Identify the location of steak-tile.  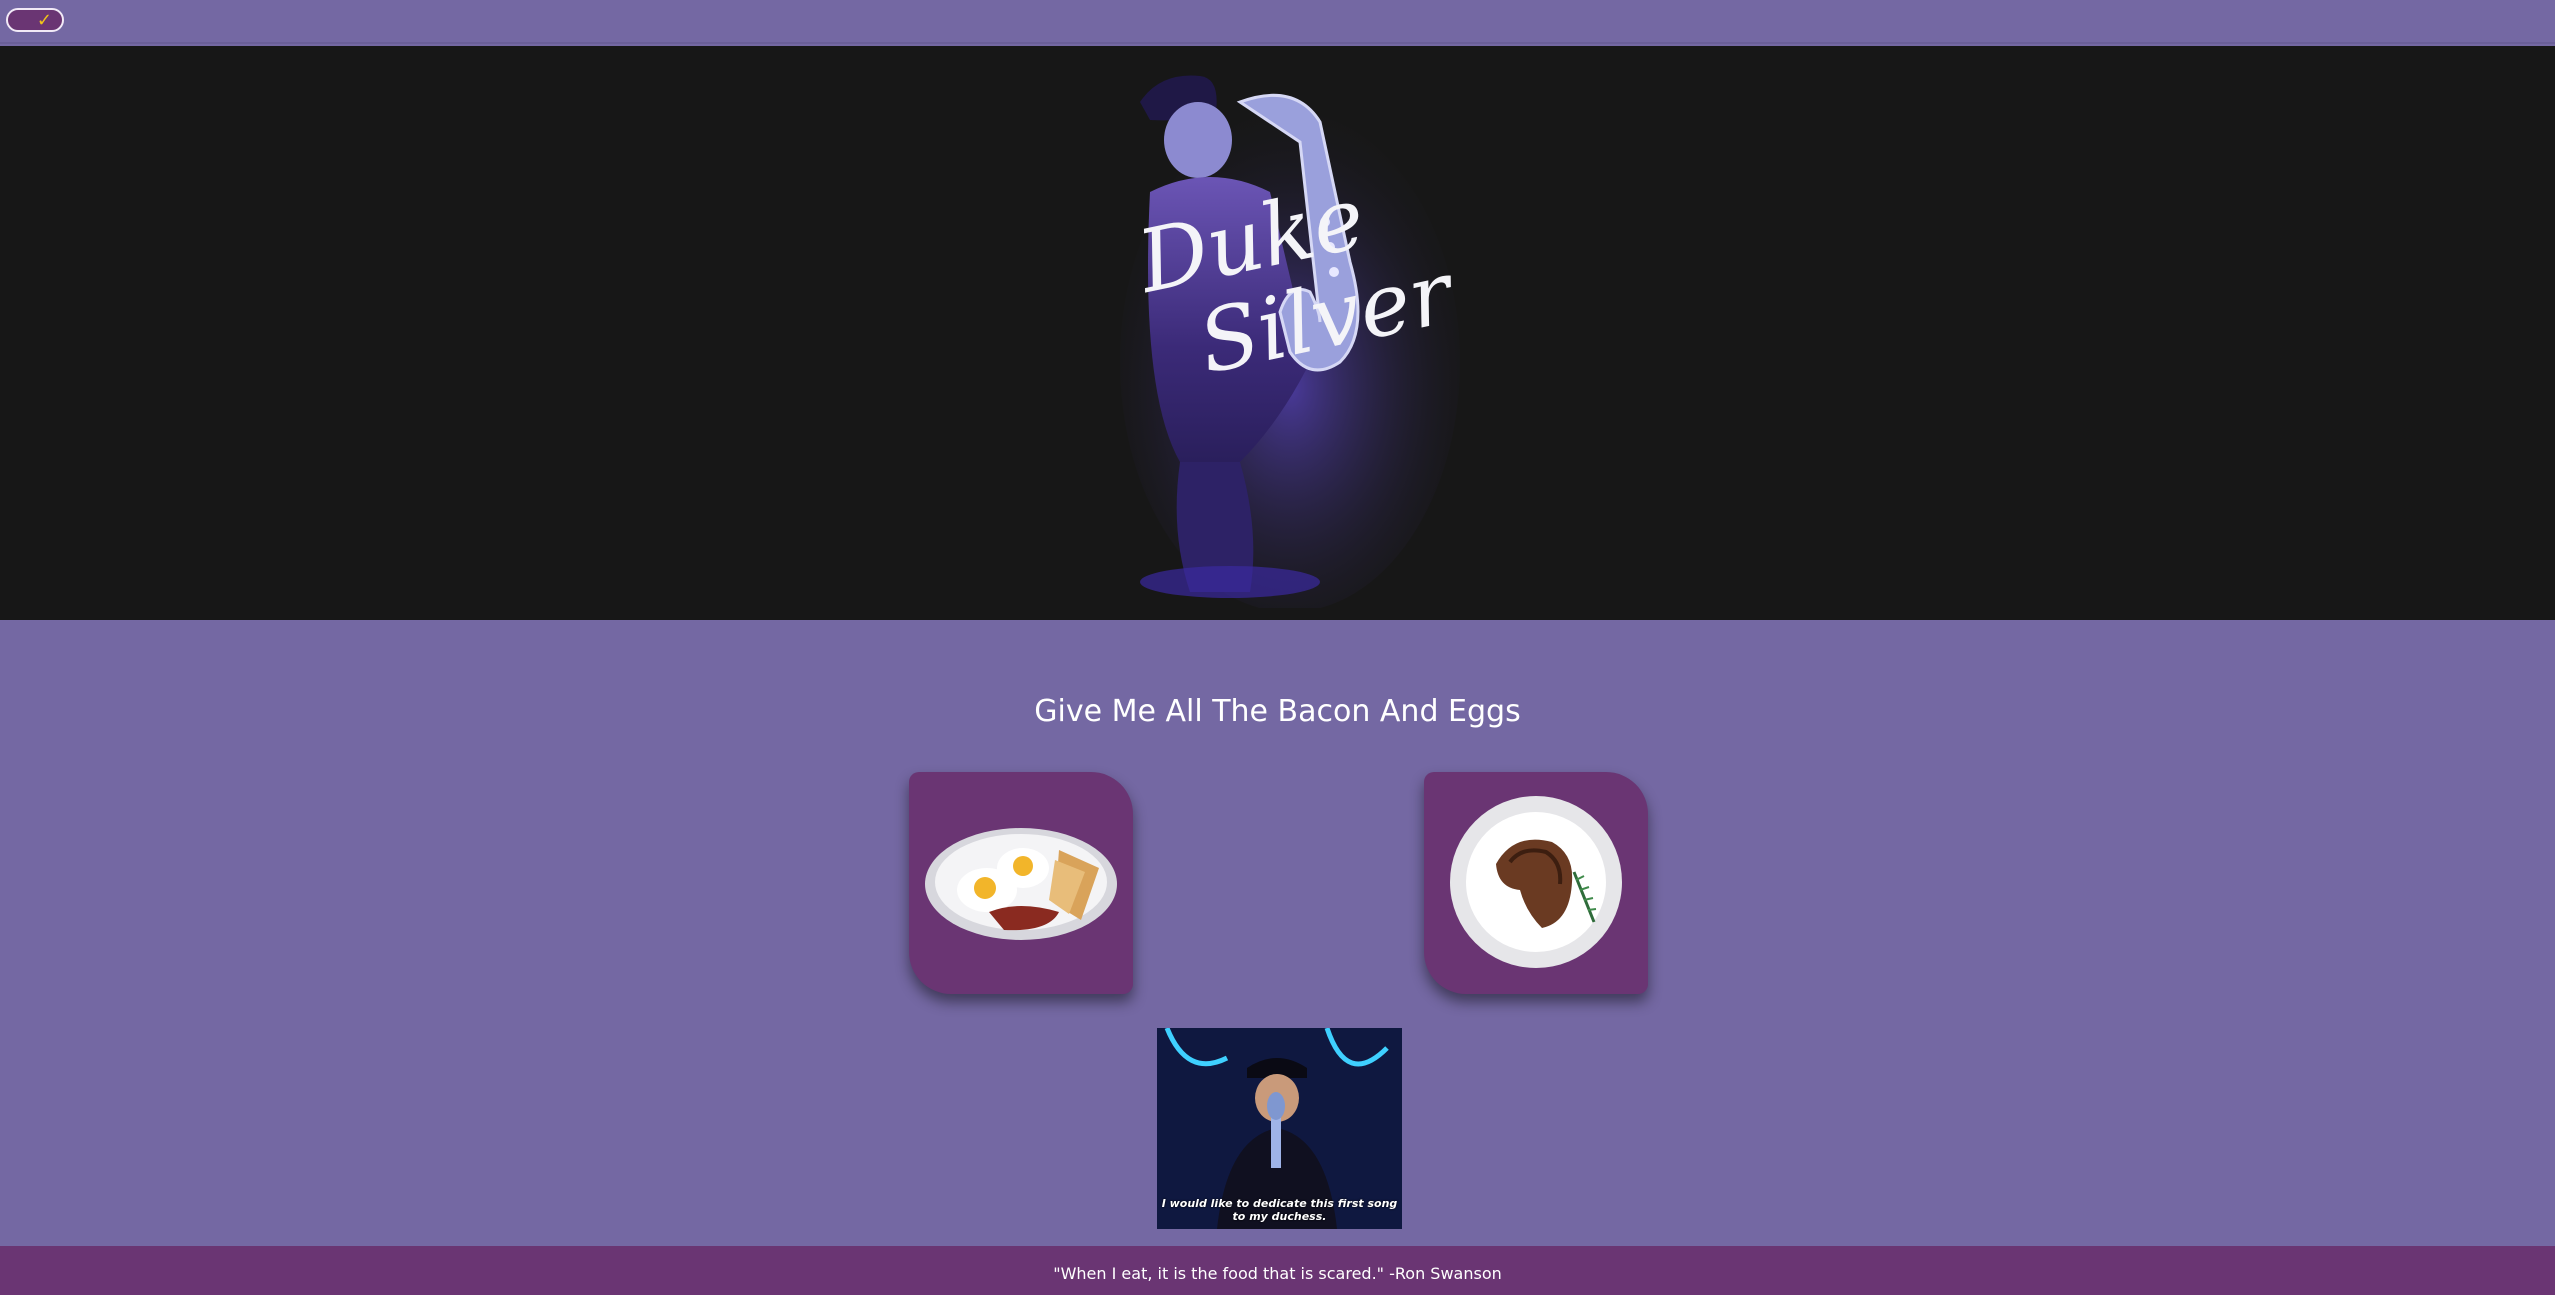
(1536, 883).